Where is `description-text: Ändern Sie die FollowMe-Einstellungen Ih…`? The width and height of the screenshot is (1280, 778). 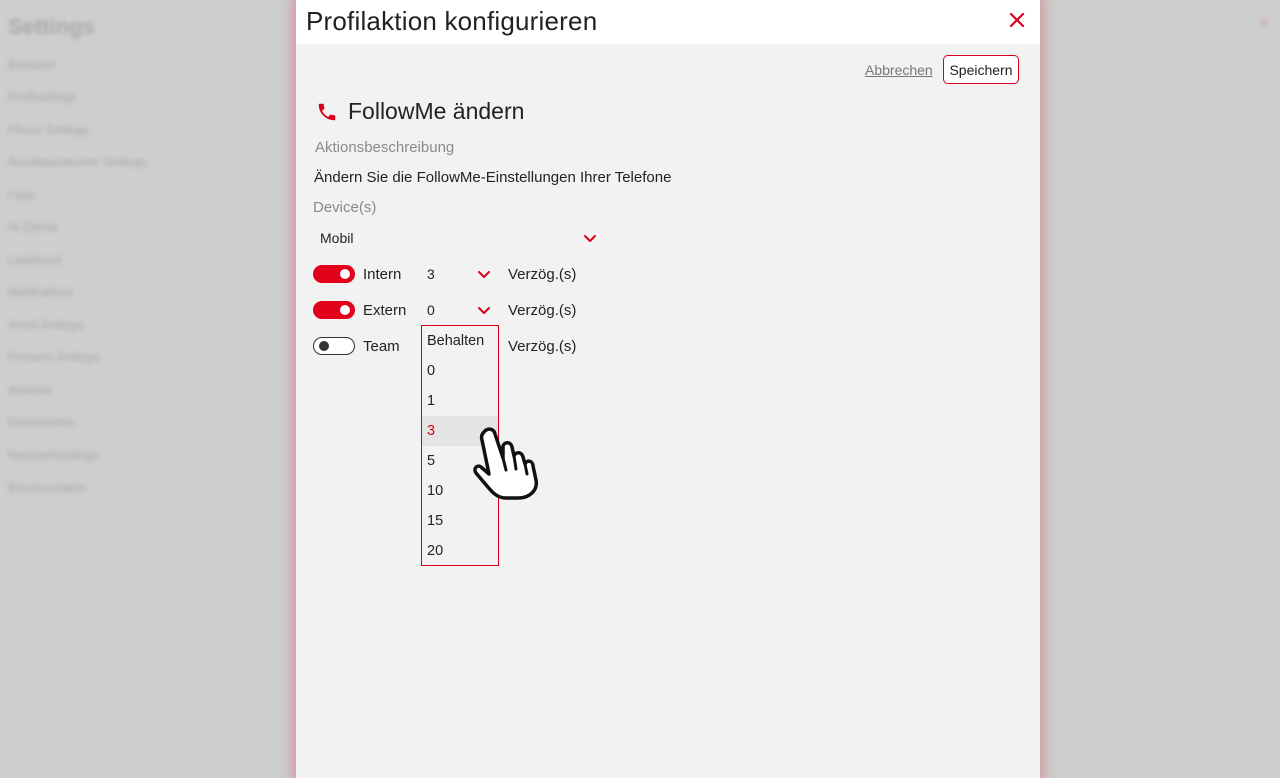 description-text: Ändern Sie die FollowMe-Einstellungen Ih… is located at coordinates (493, 177).